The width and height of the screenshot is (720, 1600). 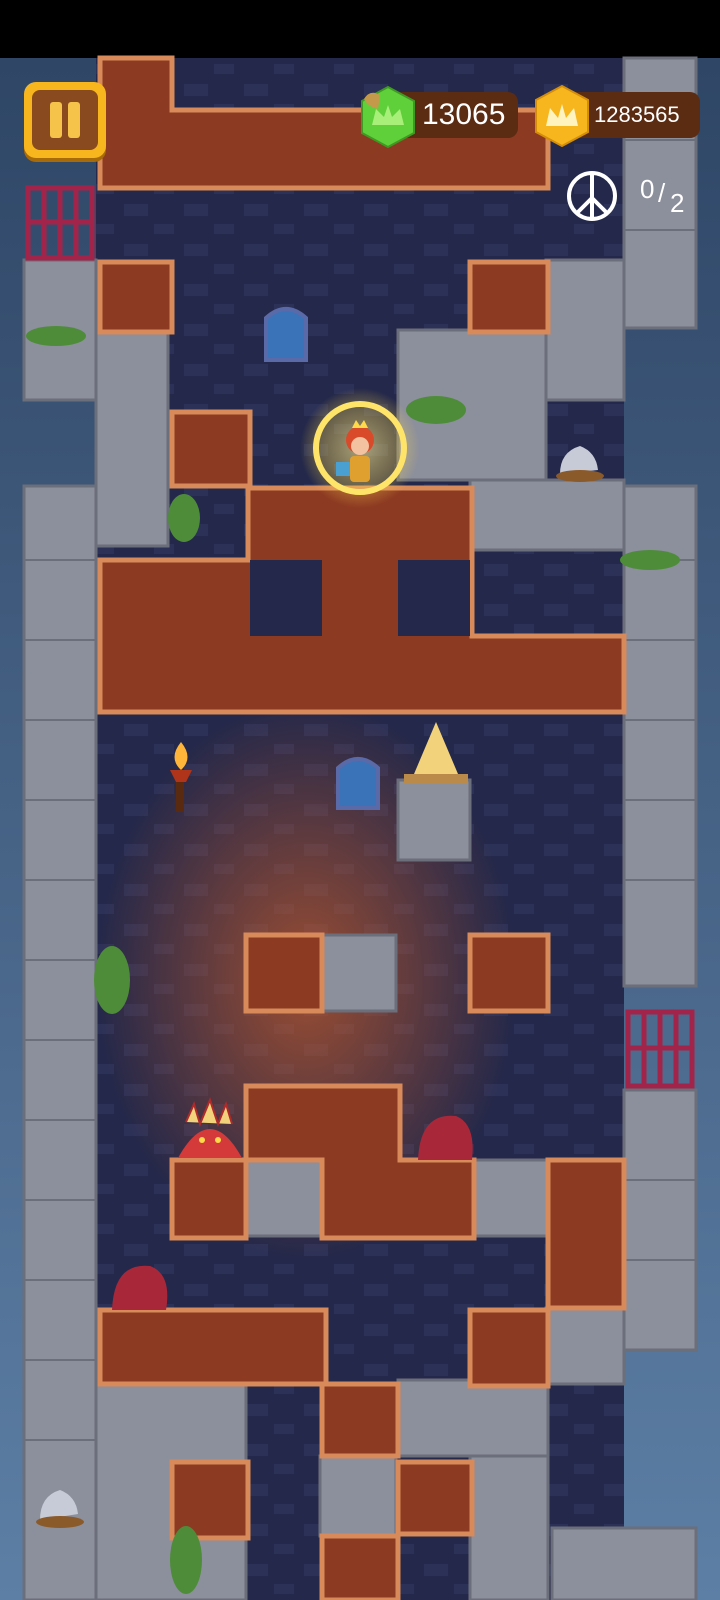 I want to click on pause-button, so click(x=65, y=120).